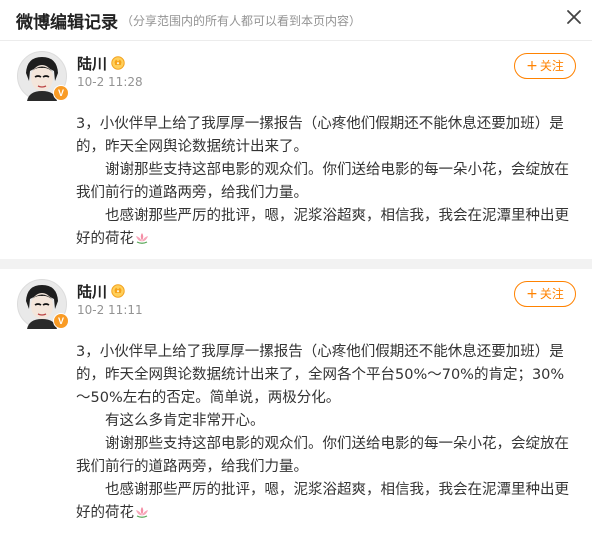 Image resolution: width=592 pixels, height=539 pixels. Describe the element at coordinates (296, 264) in the screenshot. I see `post-separator` at that location.